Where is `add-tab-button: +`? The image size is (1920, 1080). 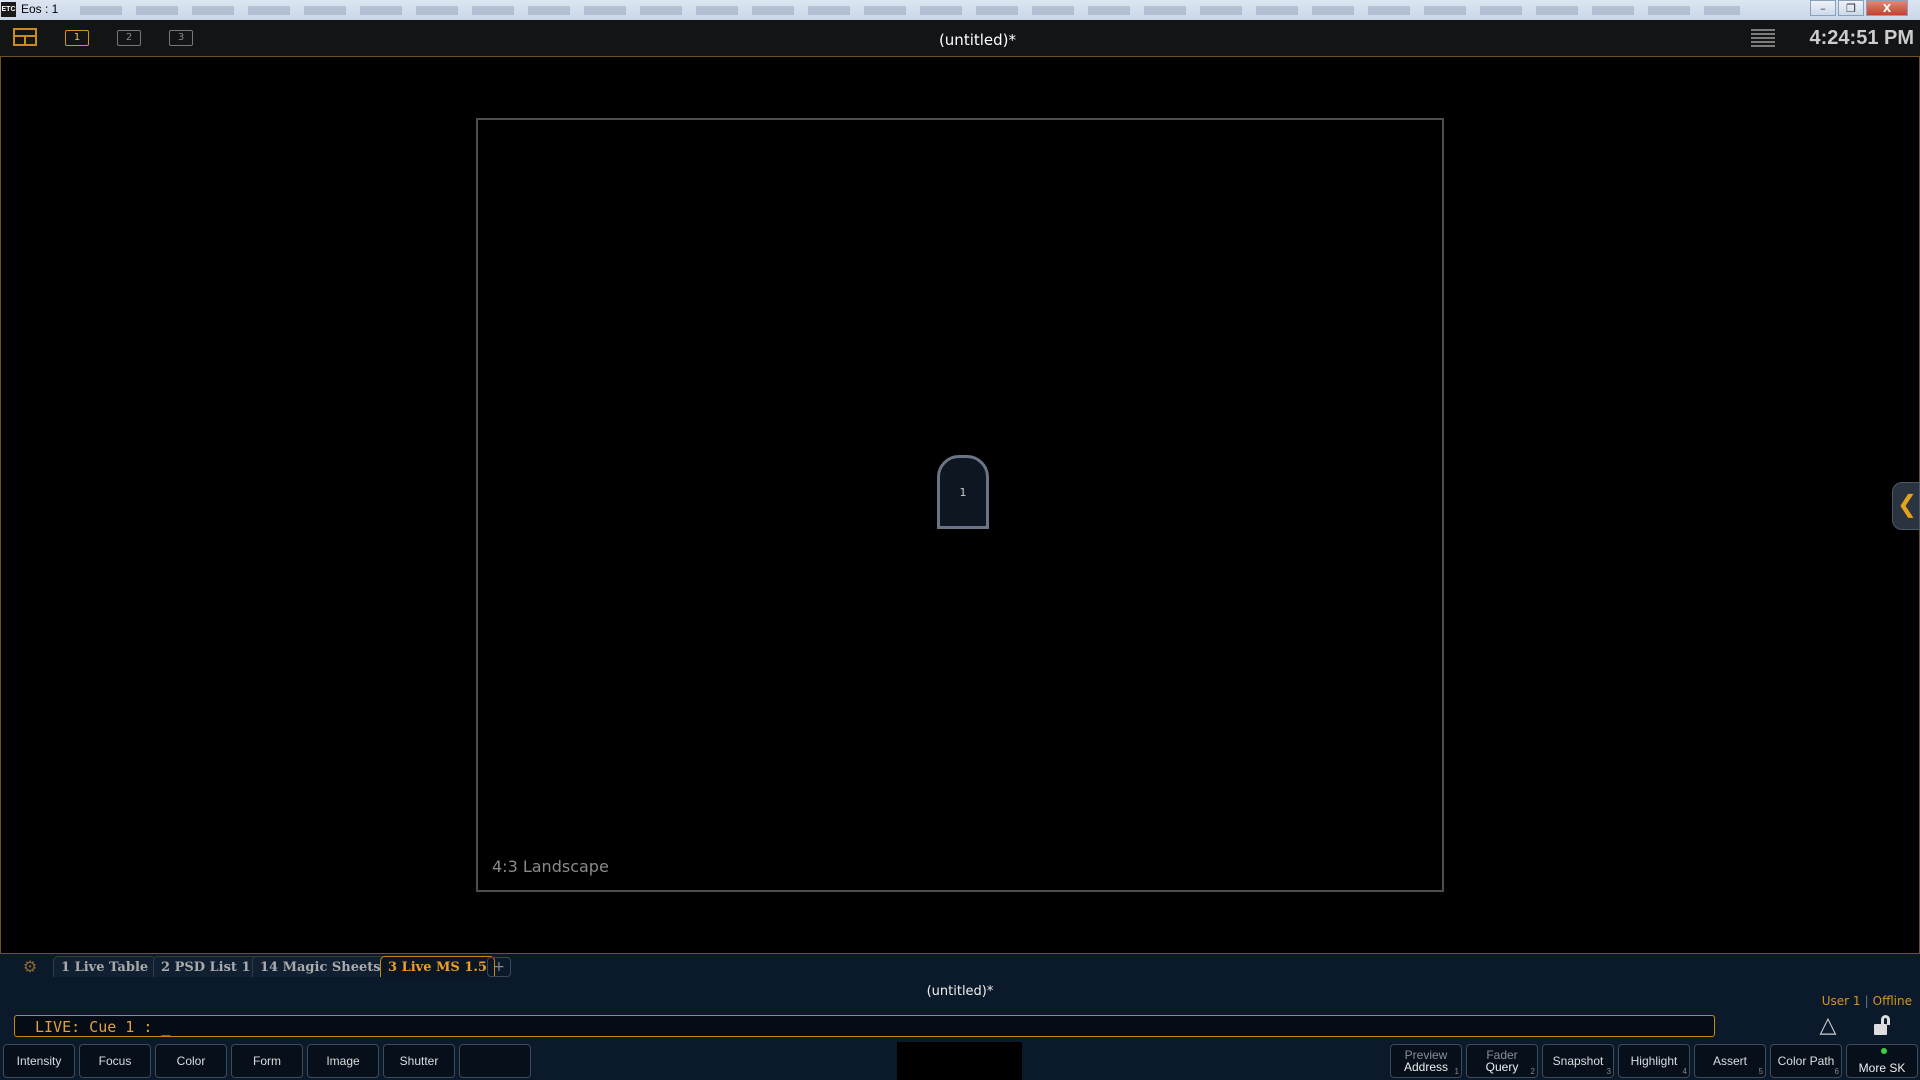
add-tab-button: + is located at coordinates (499, 967).